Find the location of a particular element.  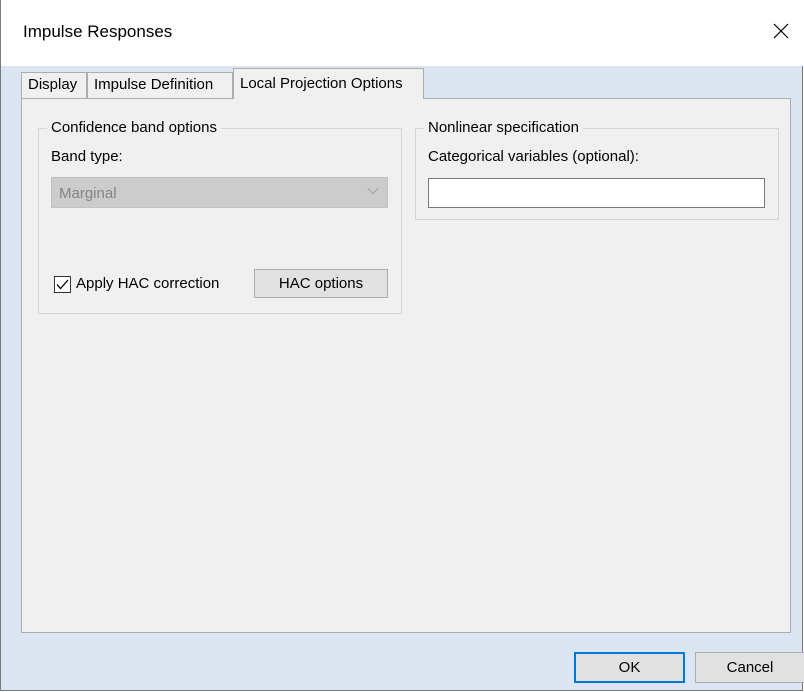

button-label: HAC options is located at coordinates (321, 283).